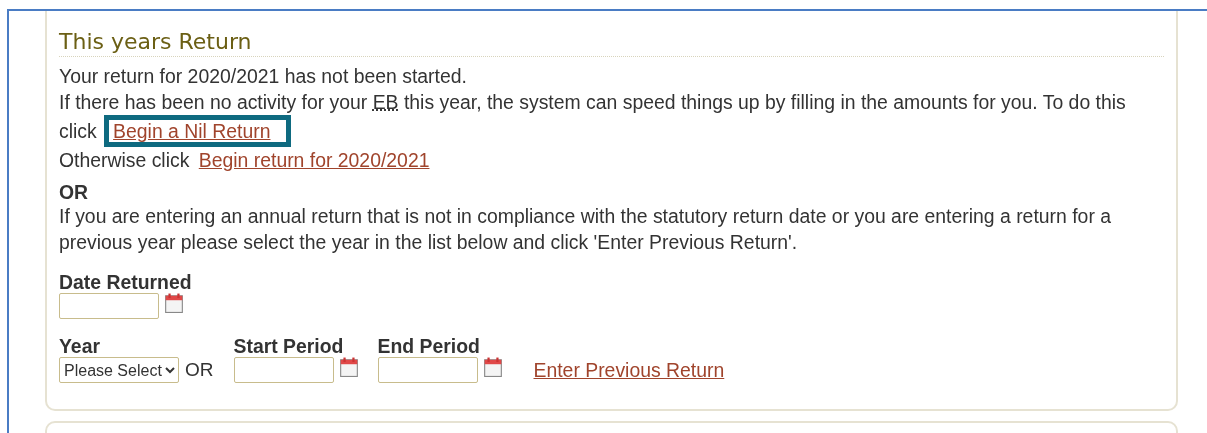 The image size is (1207, 433). What do you see at coordinates (611, 43) in the screenshot?
I see `section-title: This years Return` at bounding box center [611, 43].